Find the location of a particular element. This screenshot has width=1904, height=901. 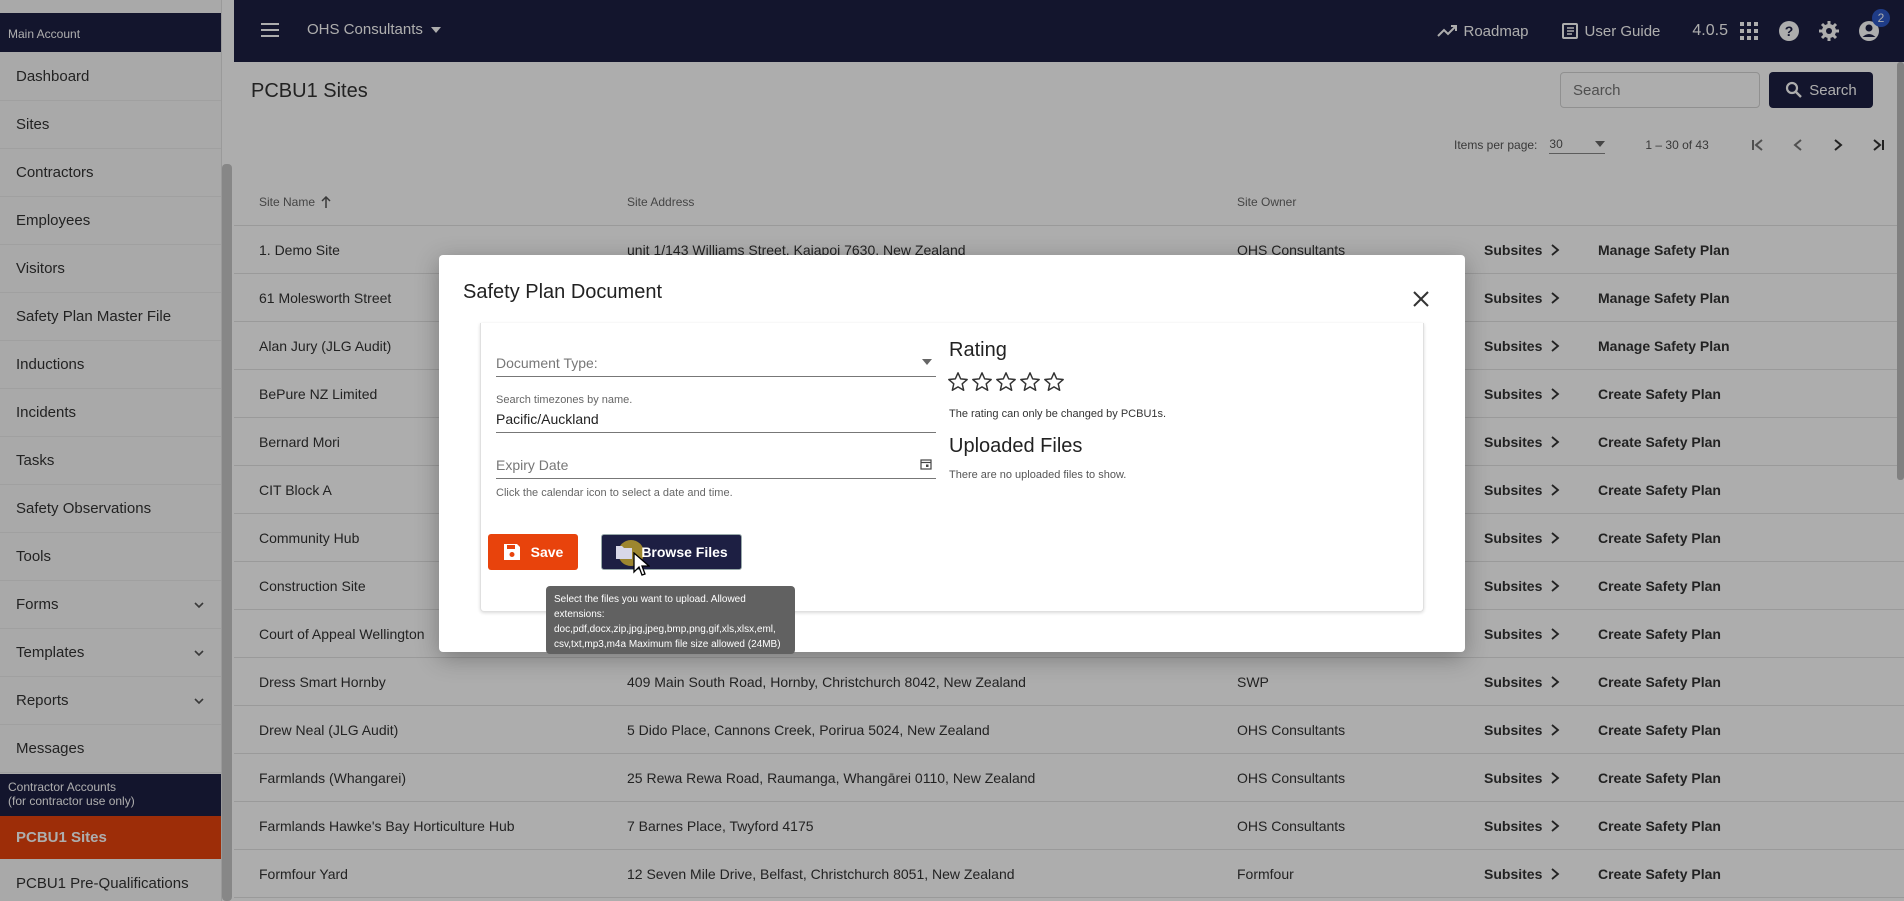

timezone-label: Search timezones by name. is located at coordinates (564, 400).